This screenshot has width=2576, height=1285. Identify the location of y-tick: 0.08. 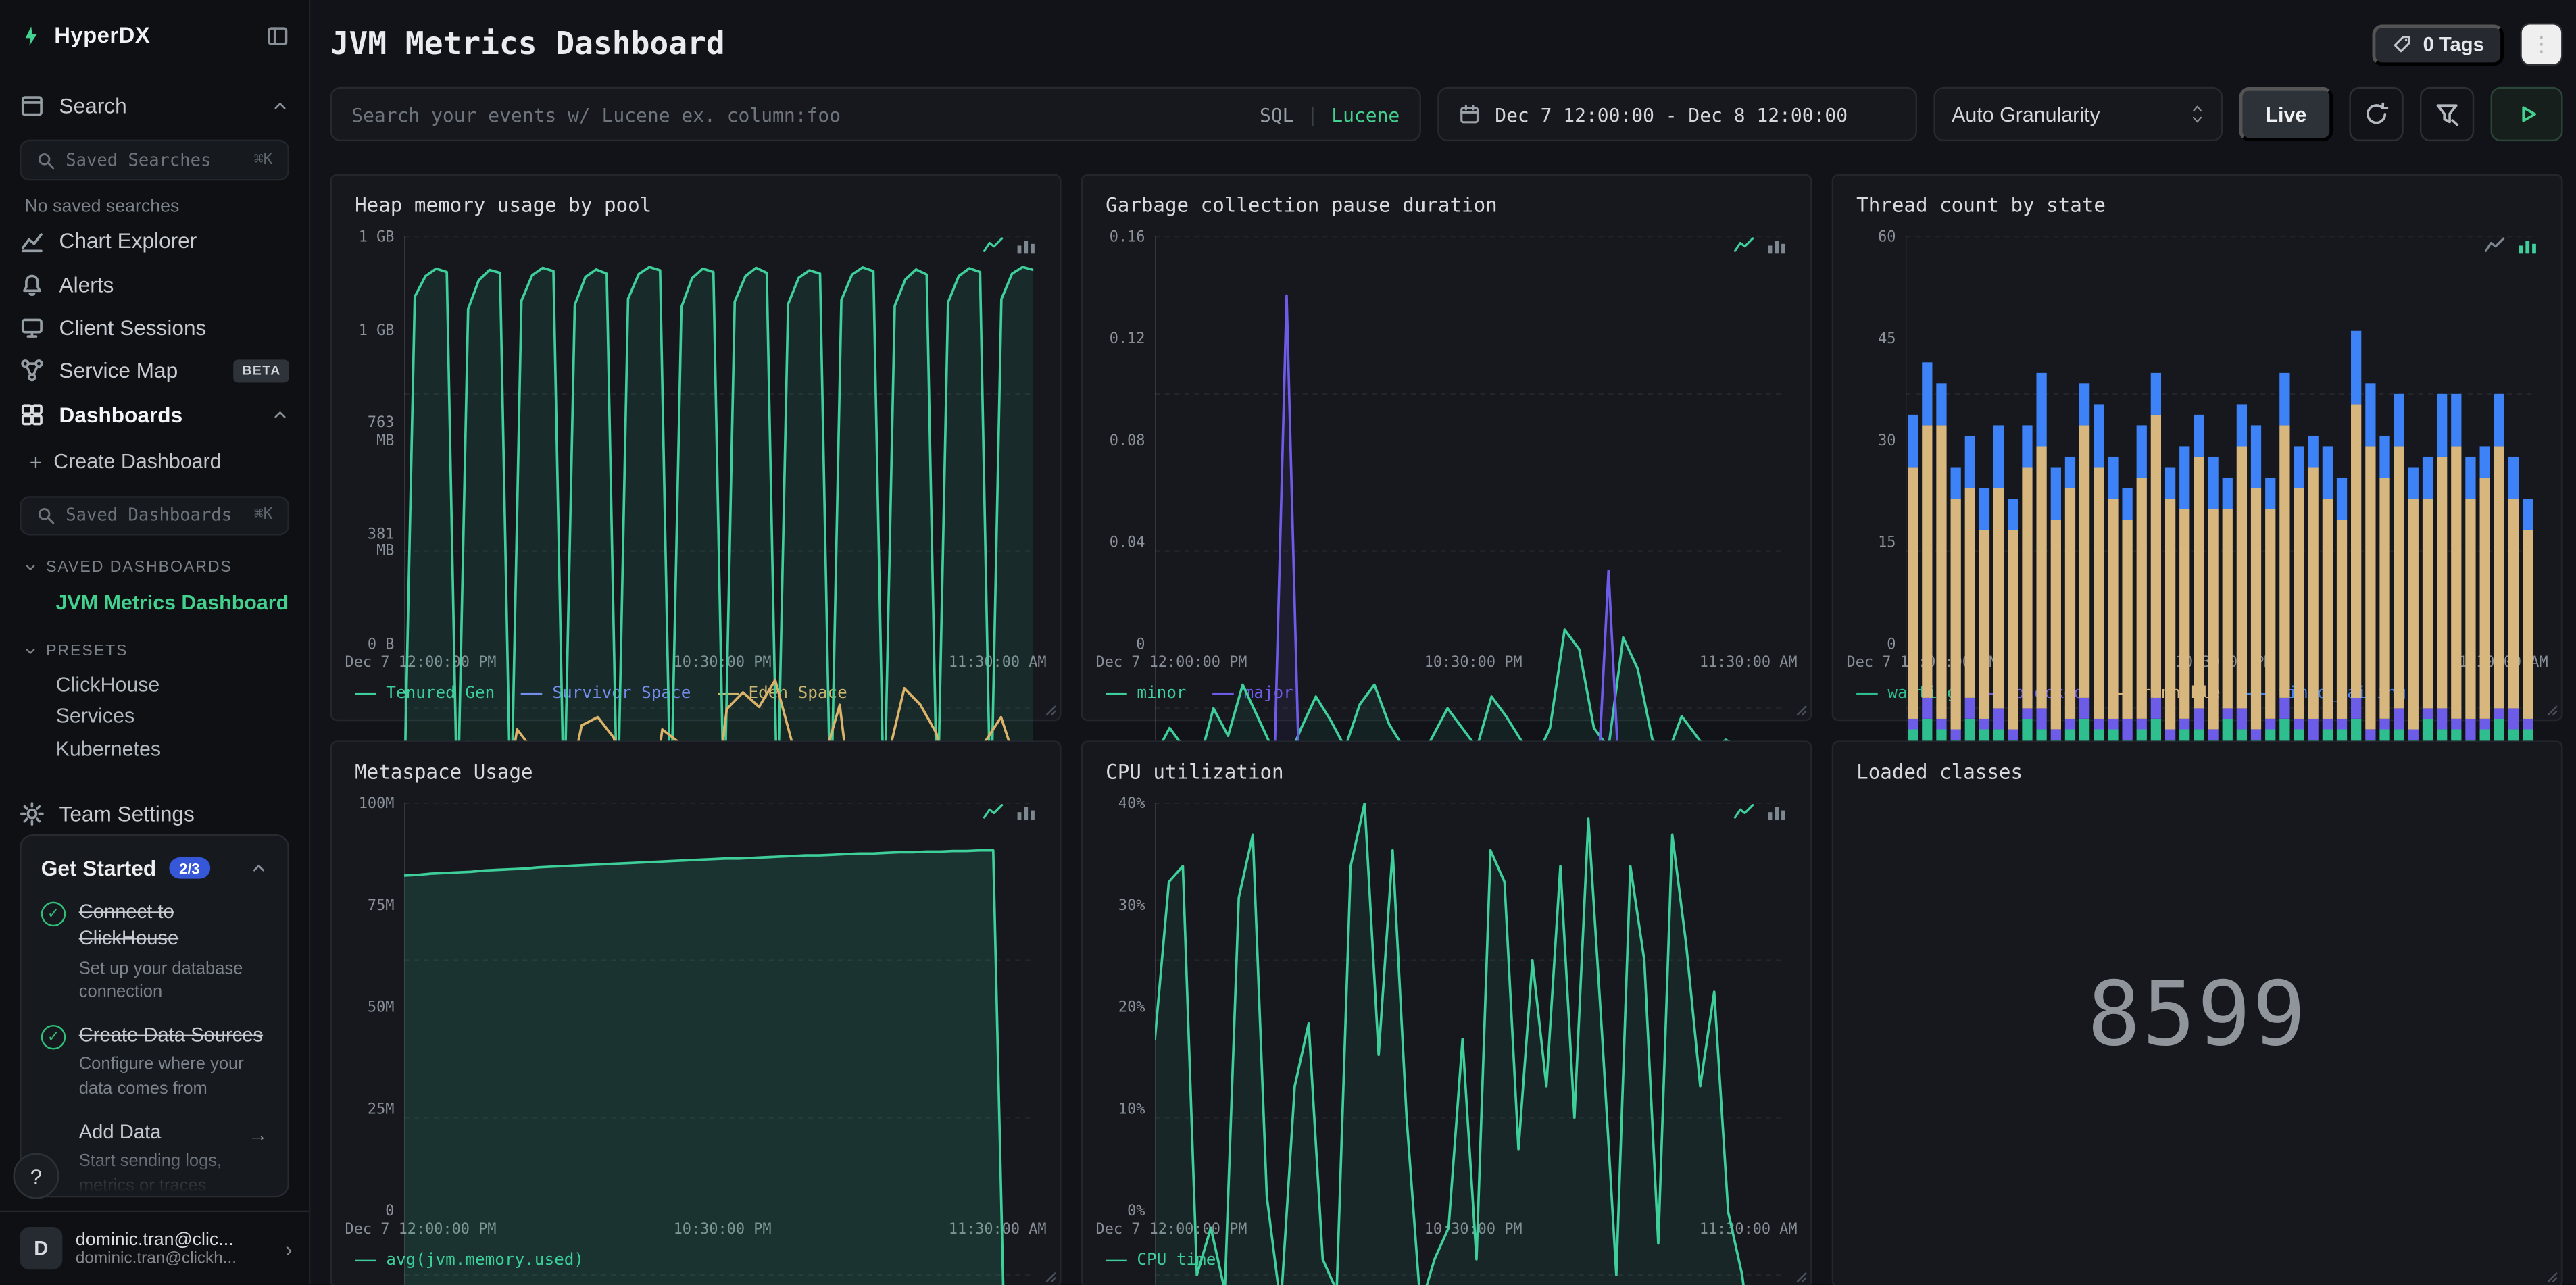
(1127, 441).